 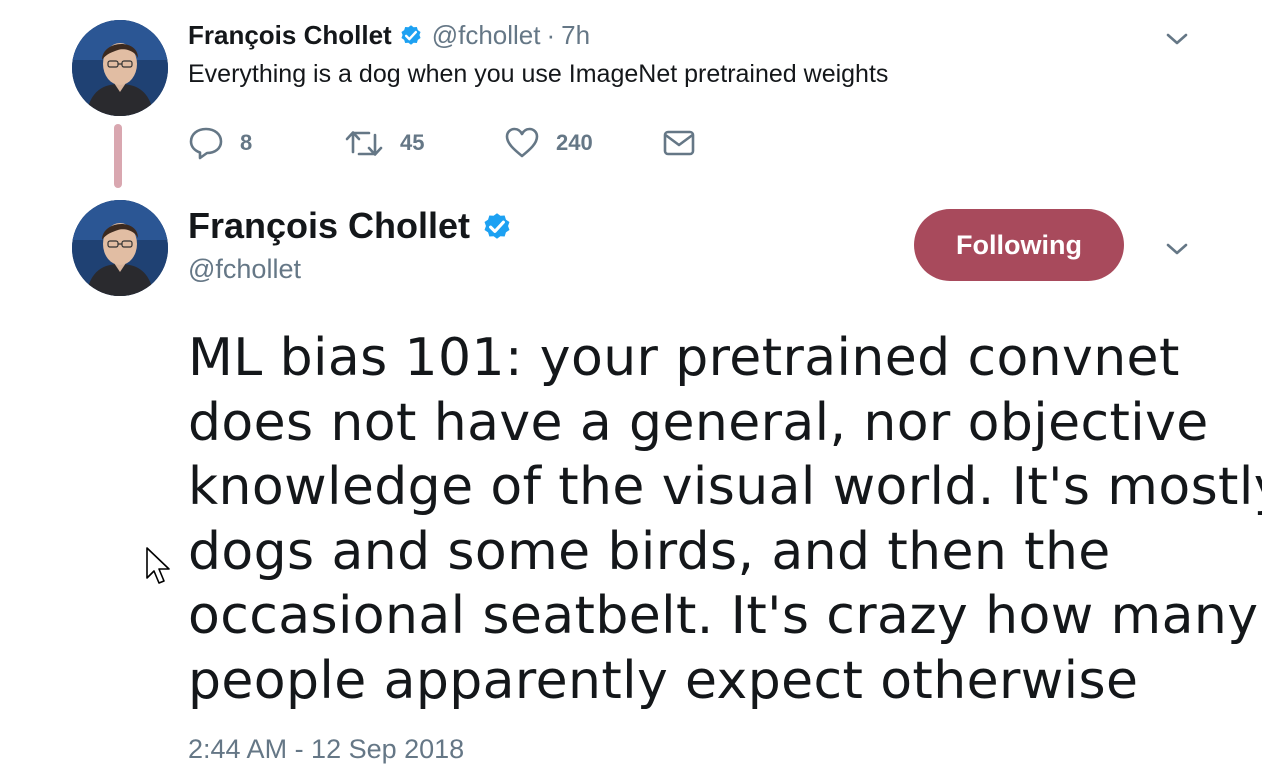 What do you see at coordinates (266, 143) in the screenshot?
I see `reply-button: 8` at bounding box center [266, 143].